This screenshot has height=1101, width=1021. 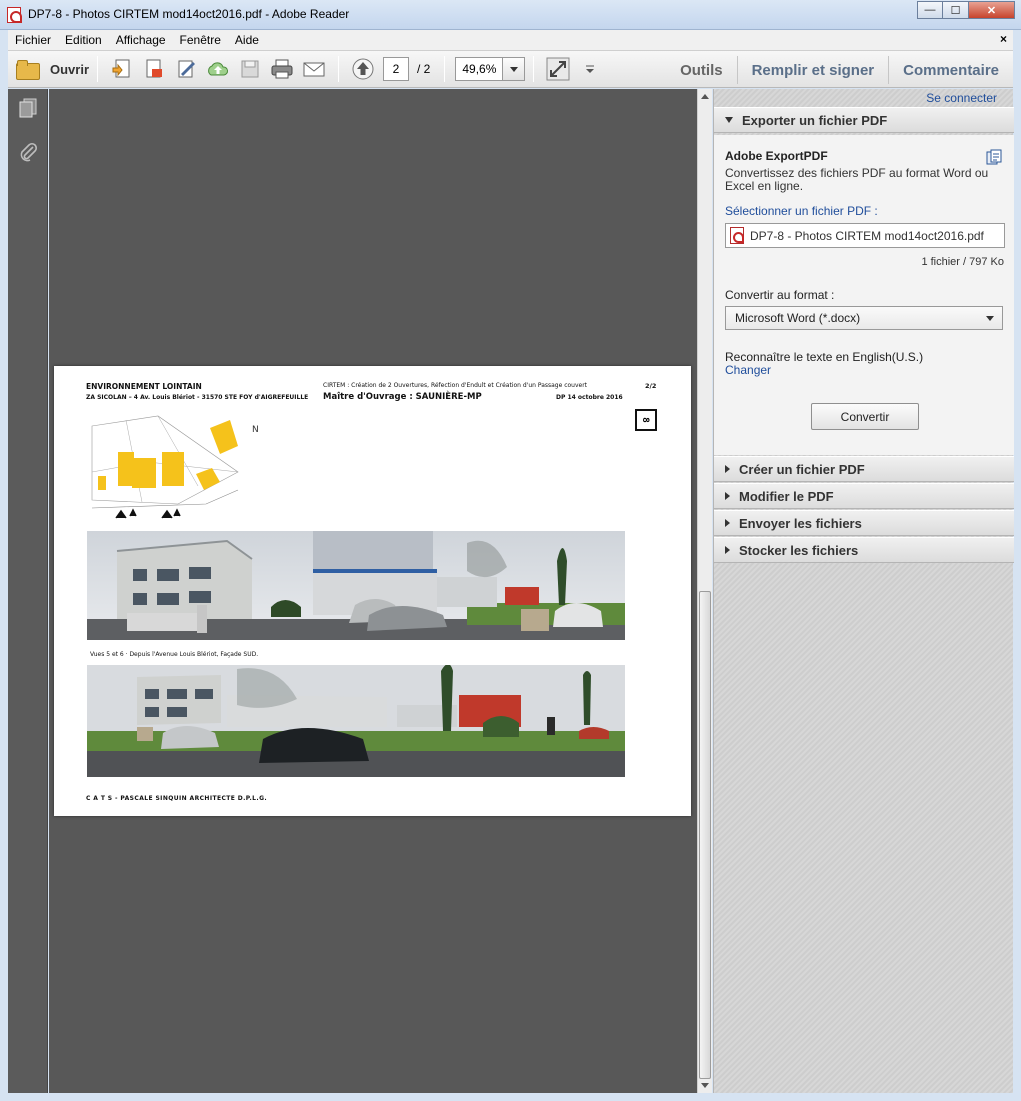 What do you see at coordinates (28, 70) in the screenshot?
I see `folder-icon` at bounding box center [28, 70].